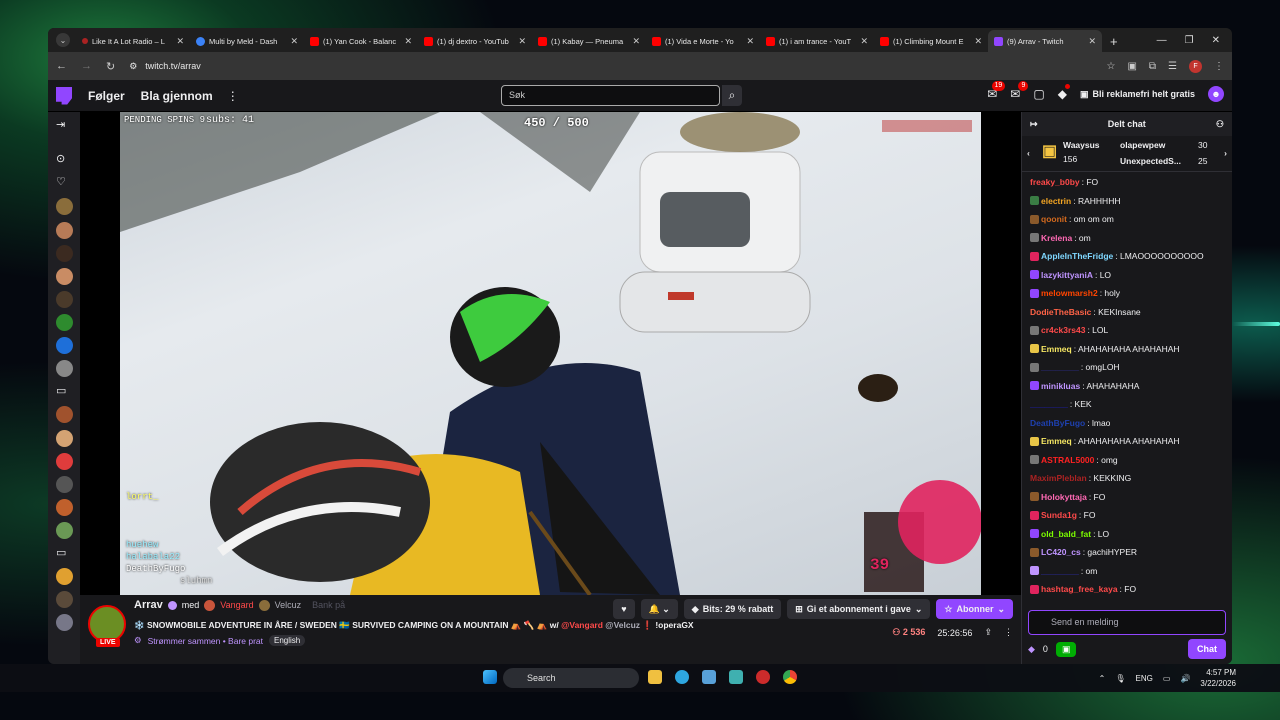 The width and height of the screenshot is (1280, 720). I want to click on chrome-icon, so click(790, 677).